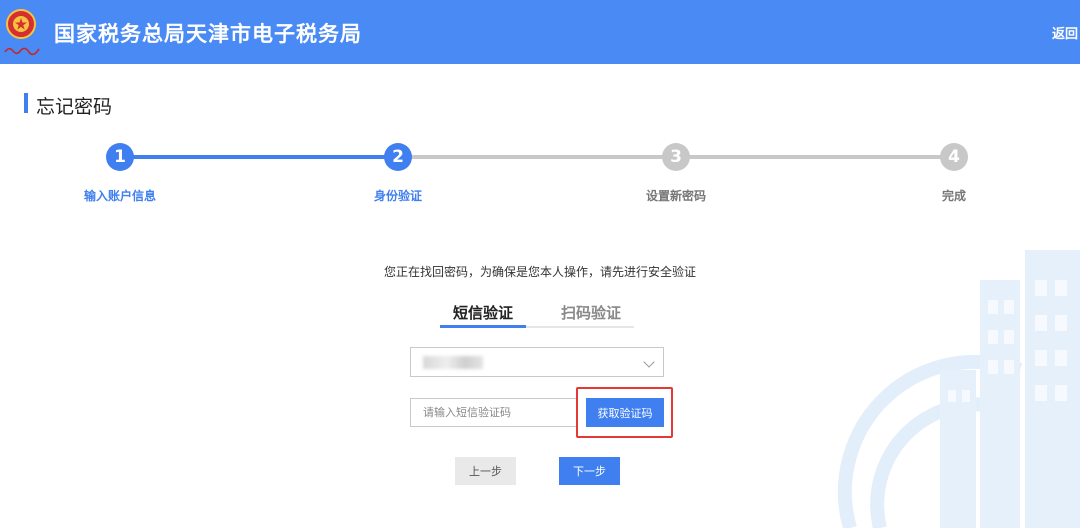 Image resolution: width=1080 pixels, height=528 pixels. What do you see at coordinates (74, 107) in the screenshot?
I see `page-title: 忘记密码` at bounding box center [74, 107].